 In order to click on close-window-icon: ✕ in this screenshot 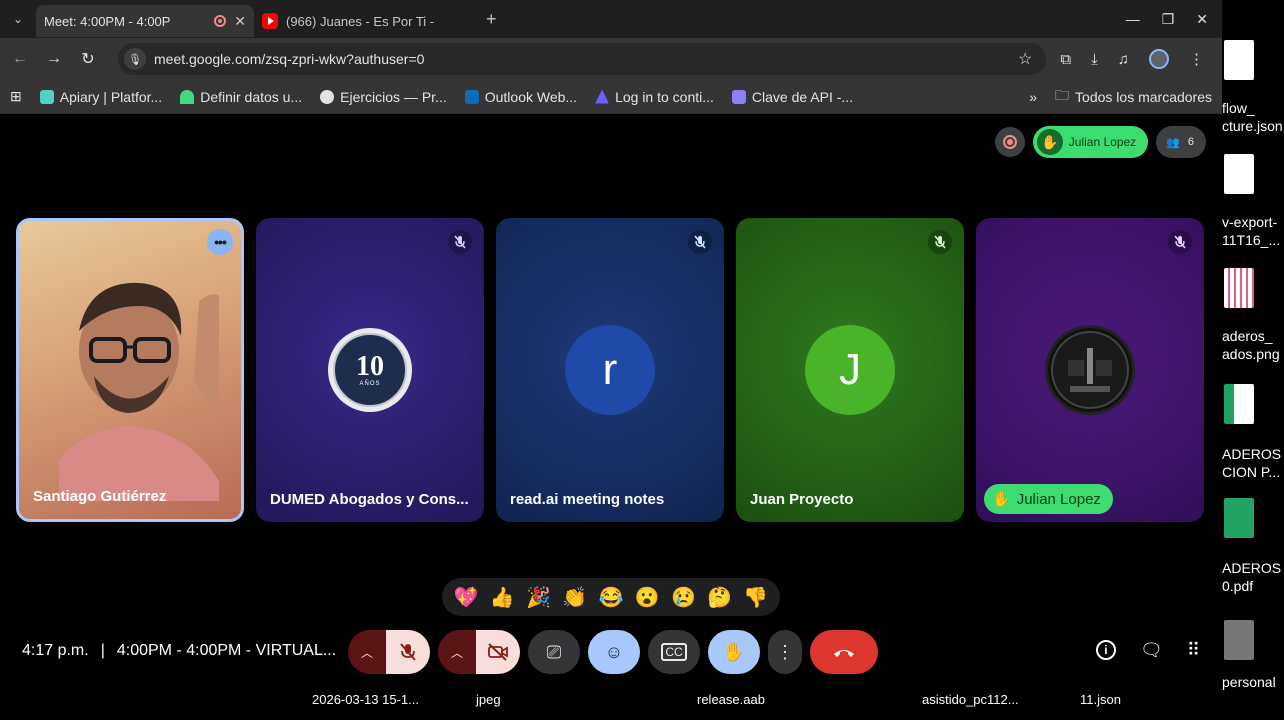, I will do `click(1202, 19)`.